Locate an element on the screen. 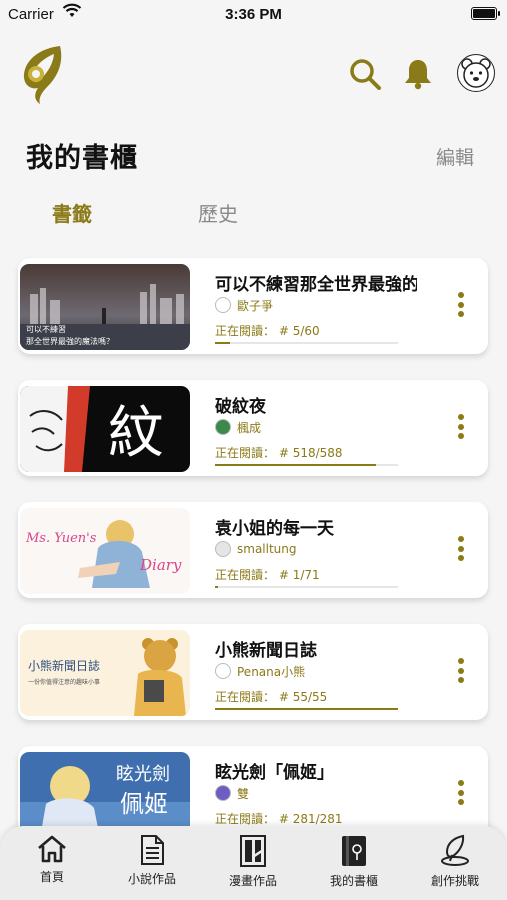 This screenshot has width=507, height=900. book-title: 眩光劍「佩姬」 is located at coordinates (316, 770).